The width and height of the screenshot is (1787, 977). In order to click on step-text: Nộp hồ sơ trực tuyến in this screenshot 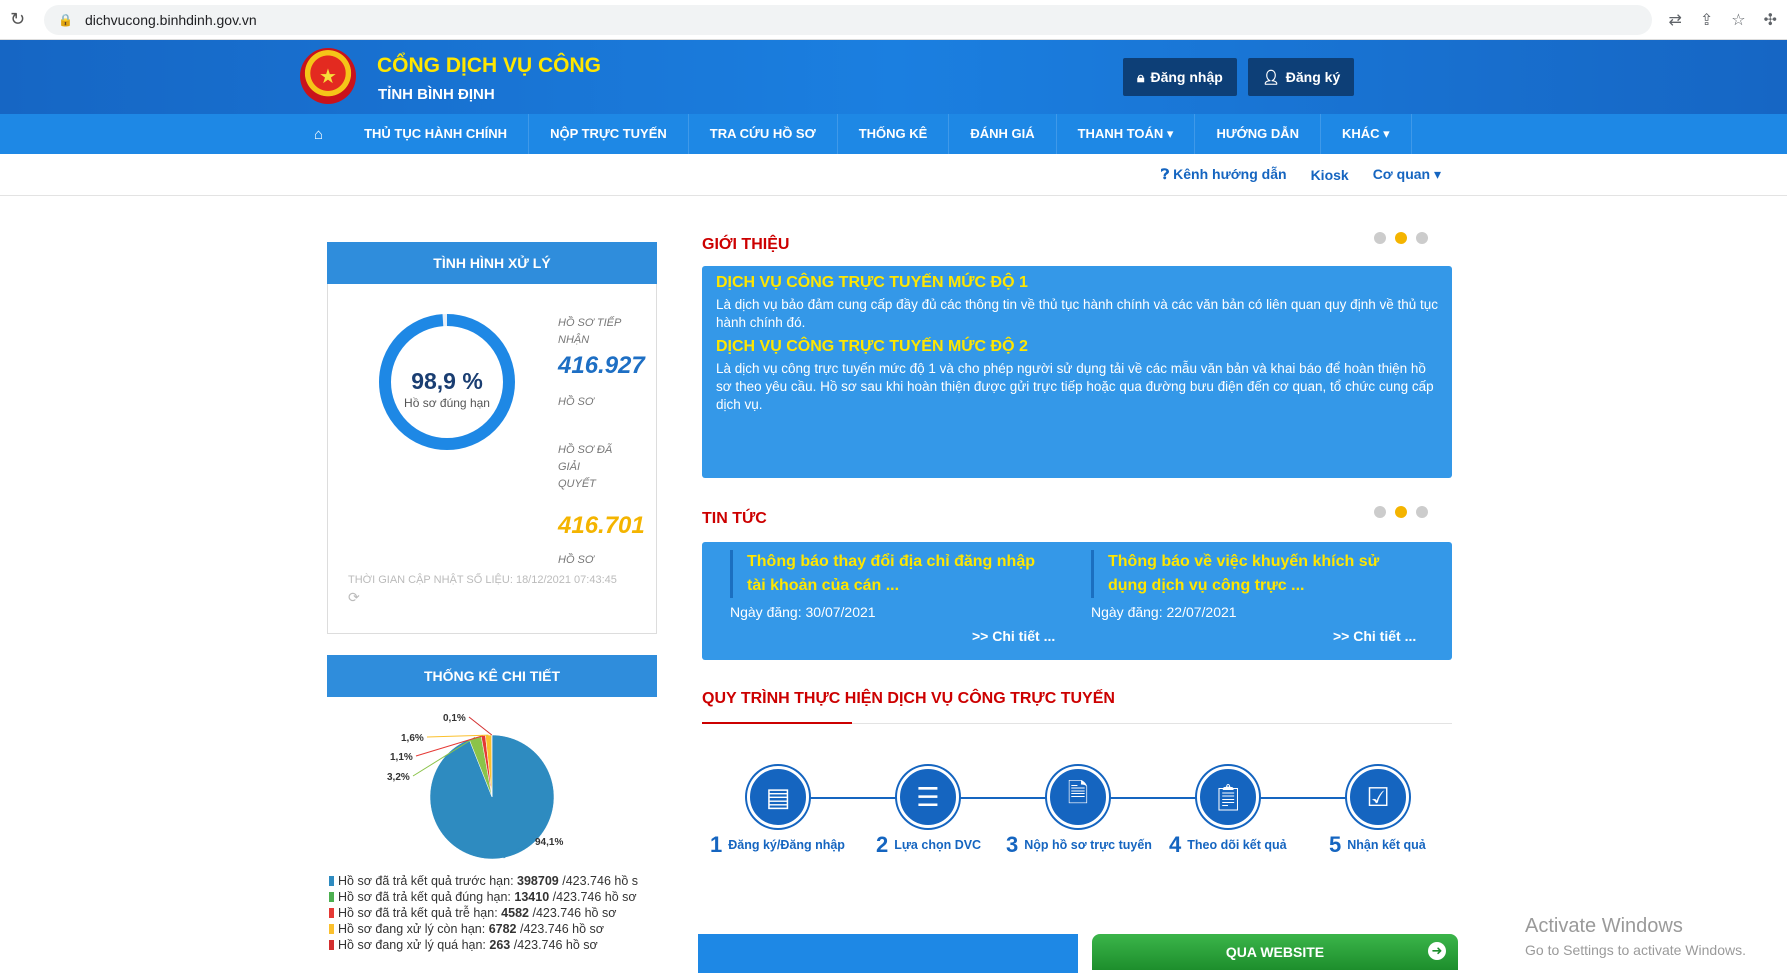, I will do `click(1088, 845)`.